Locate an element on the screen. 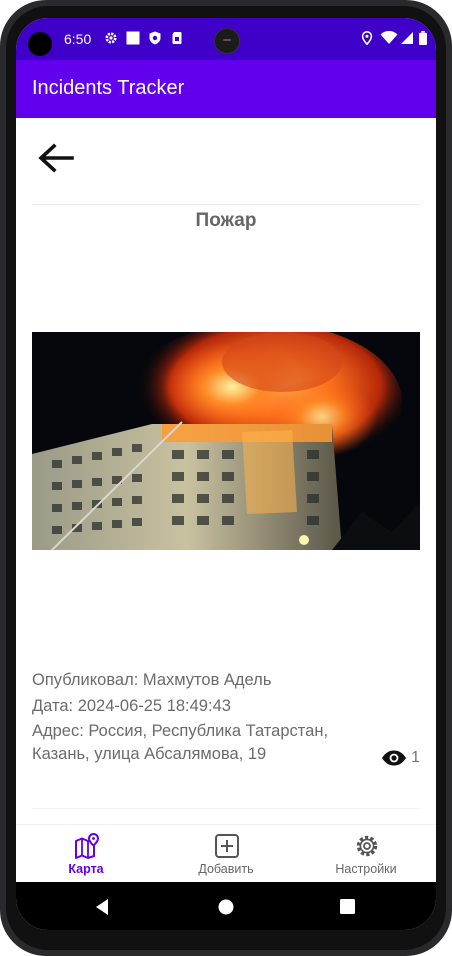  signal-icon is located at coordinates (407, 38).